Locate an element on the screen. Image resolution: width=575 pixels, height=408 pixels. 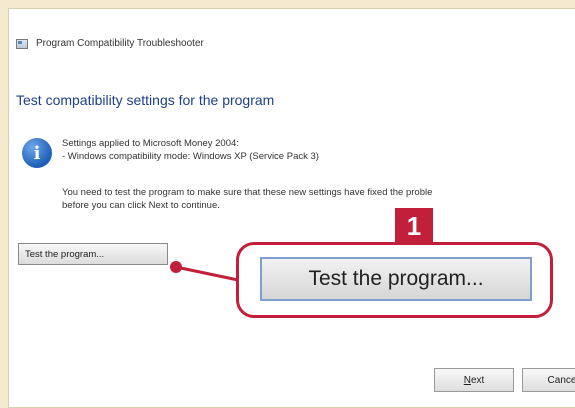
window-title-bar: Program Compatibility Troubleshooter is located at coordinates (110, 43).